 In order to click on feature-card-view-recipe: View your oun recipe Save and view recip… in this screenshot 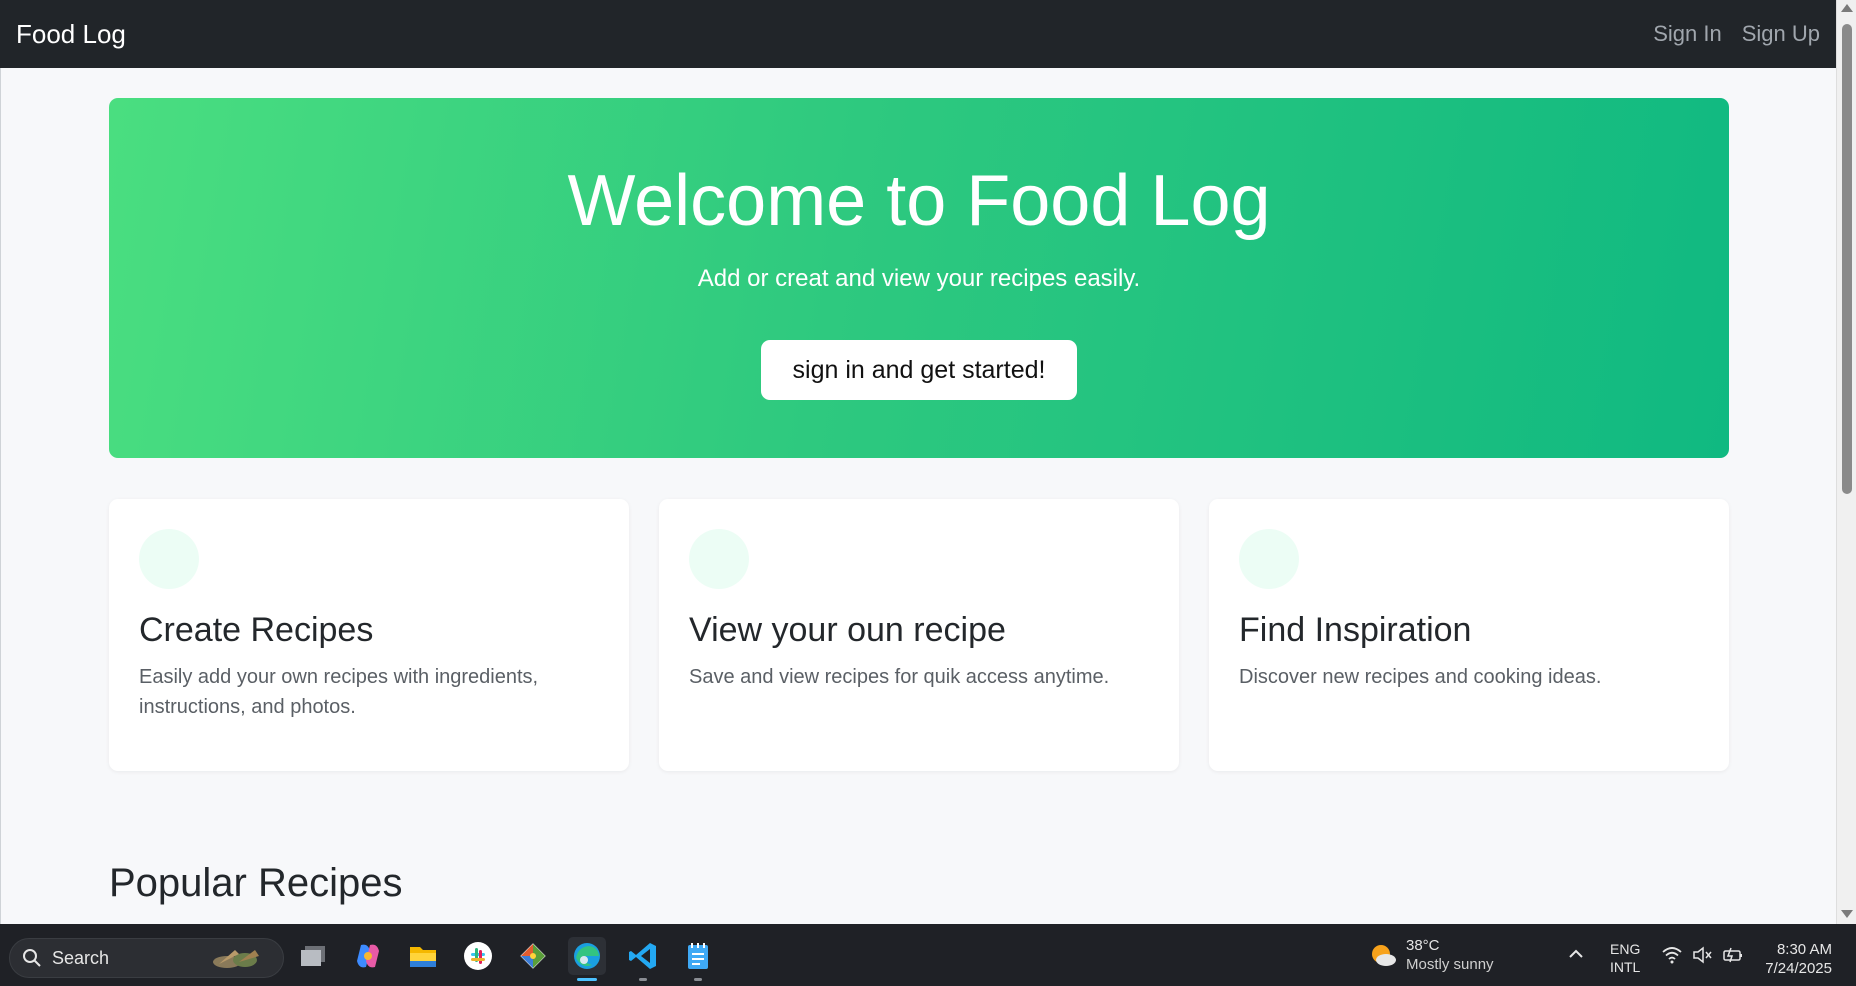, I will do `click(919, 635)`.